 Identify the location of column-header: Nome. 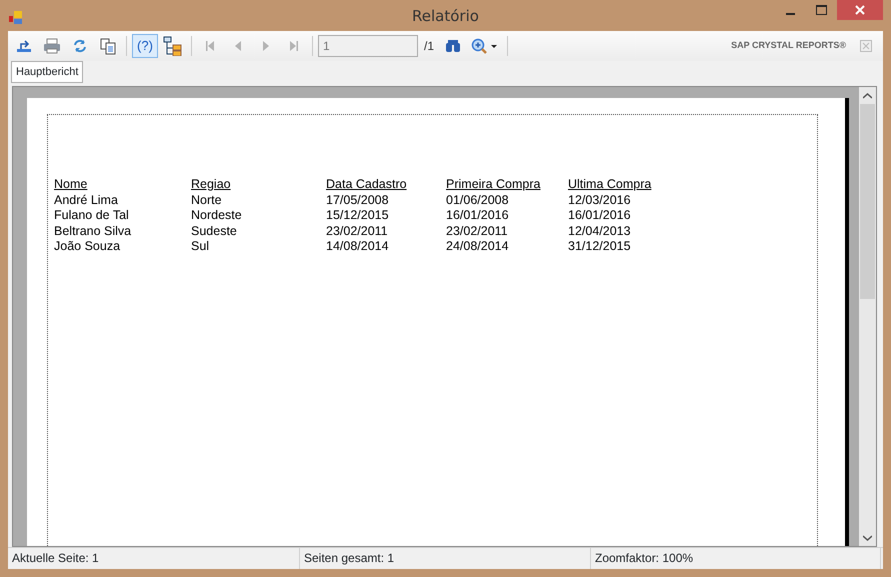
(71, 184).